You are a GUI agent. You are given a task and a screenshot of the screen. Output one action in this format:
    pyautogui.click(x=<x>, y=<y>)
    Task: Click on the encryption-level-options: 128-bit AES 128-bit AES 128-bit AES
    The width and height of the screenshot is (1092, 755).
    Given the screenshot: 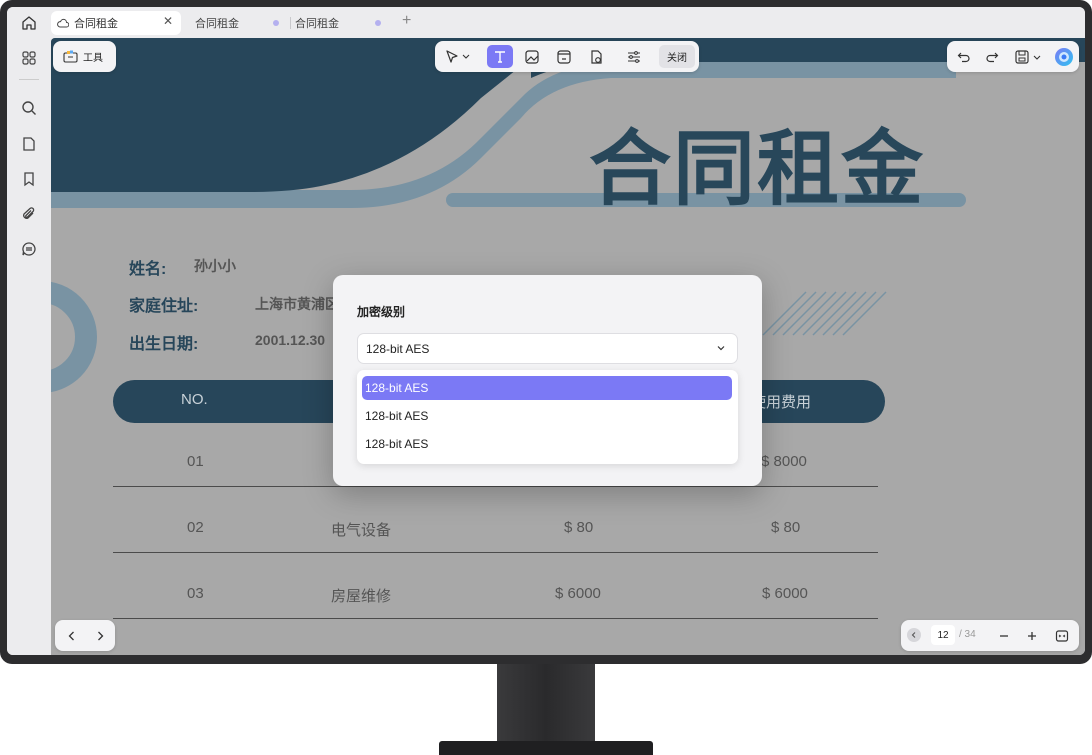 What is the action you would take?
    pyautogui.click(x=547, y=417)
    